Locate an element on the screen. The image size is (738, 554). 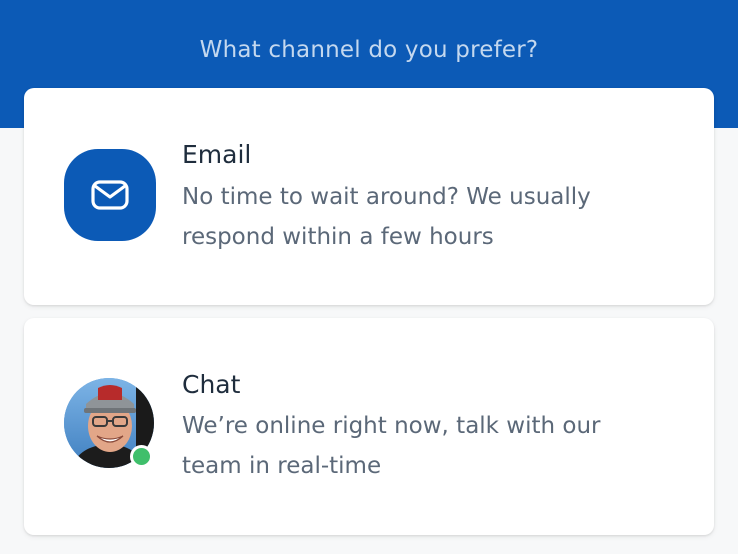
chat-title: Chat is located at coordinates (211, 384).